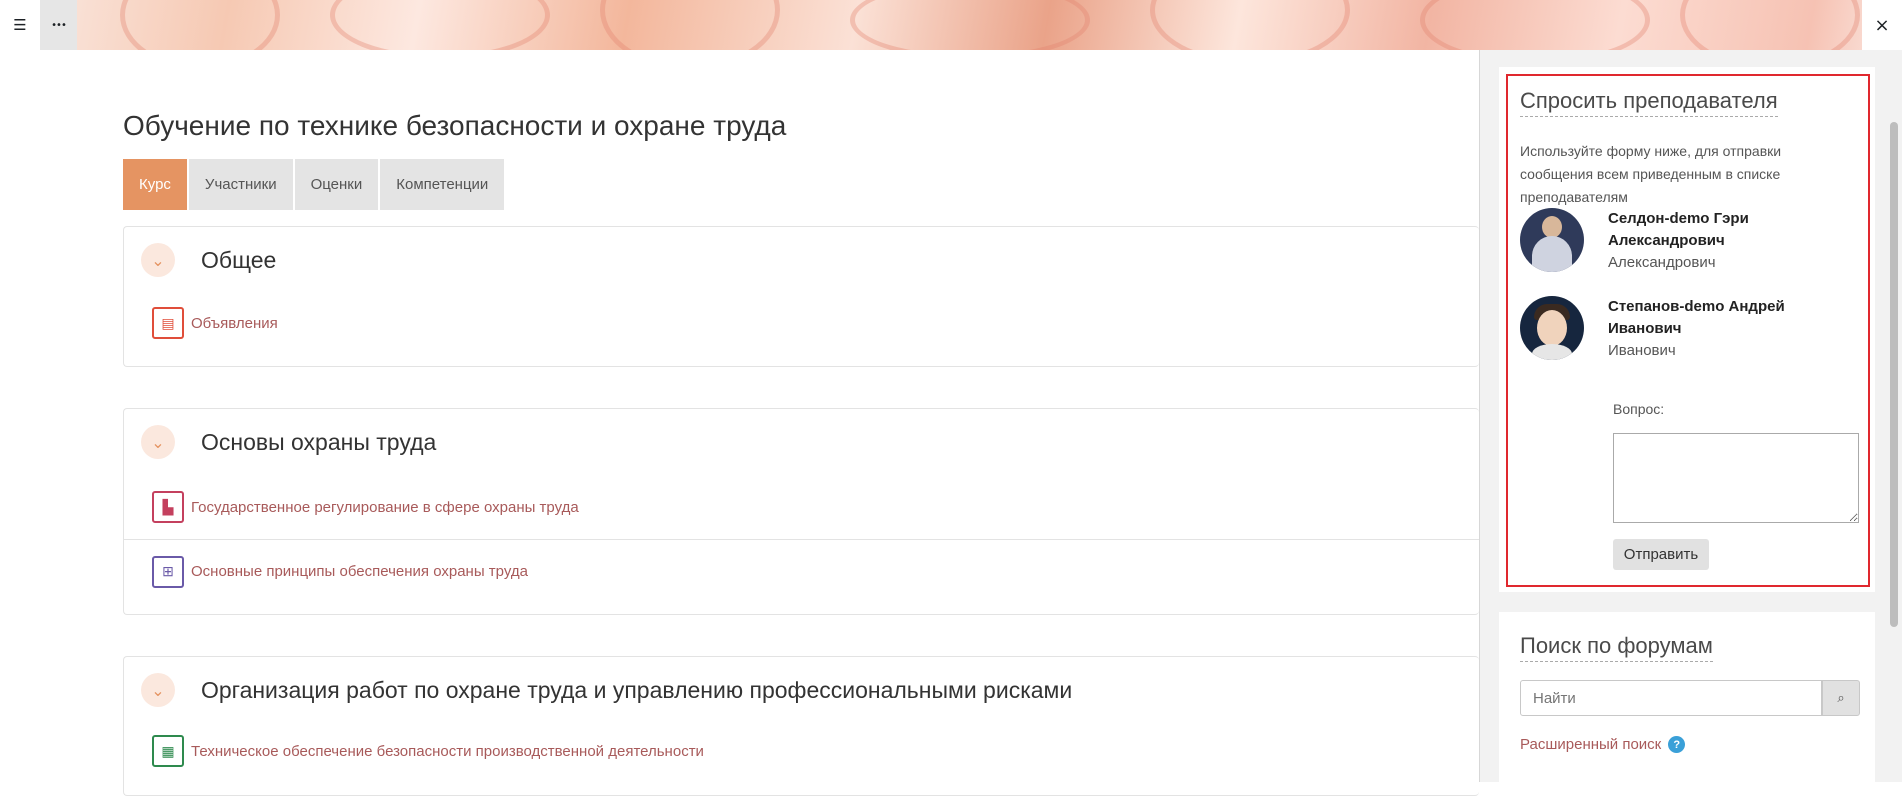 The image size is (1902, 796). Describe the element at coordinates (1590, 744) in the screenshot. I see `advanced-search-label: Расширенный поиск` at that location.